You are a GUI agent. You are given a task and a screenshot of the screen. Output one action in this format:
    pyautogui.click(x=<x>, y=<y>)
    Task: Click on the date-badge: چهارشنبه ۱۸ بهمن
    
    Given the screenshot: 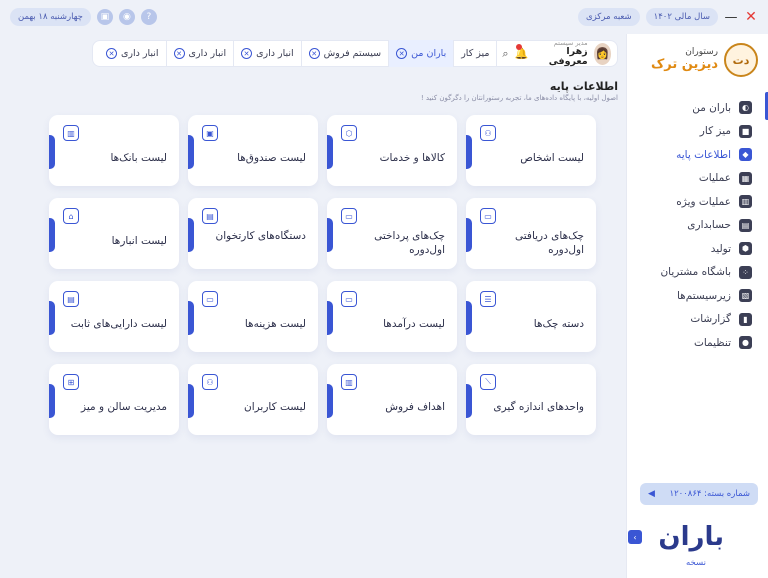 What is the action you would take?
    pyautogui.click(x=50, y=17)
    